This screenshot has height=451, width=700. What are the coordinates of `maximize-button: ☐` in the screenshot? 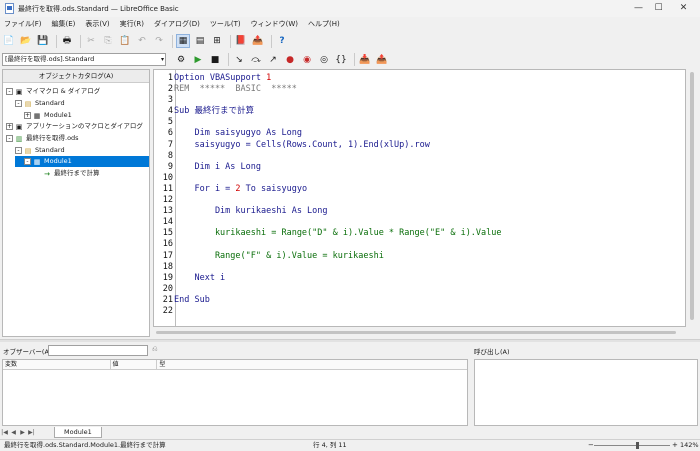 It's located at (658, 8).